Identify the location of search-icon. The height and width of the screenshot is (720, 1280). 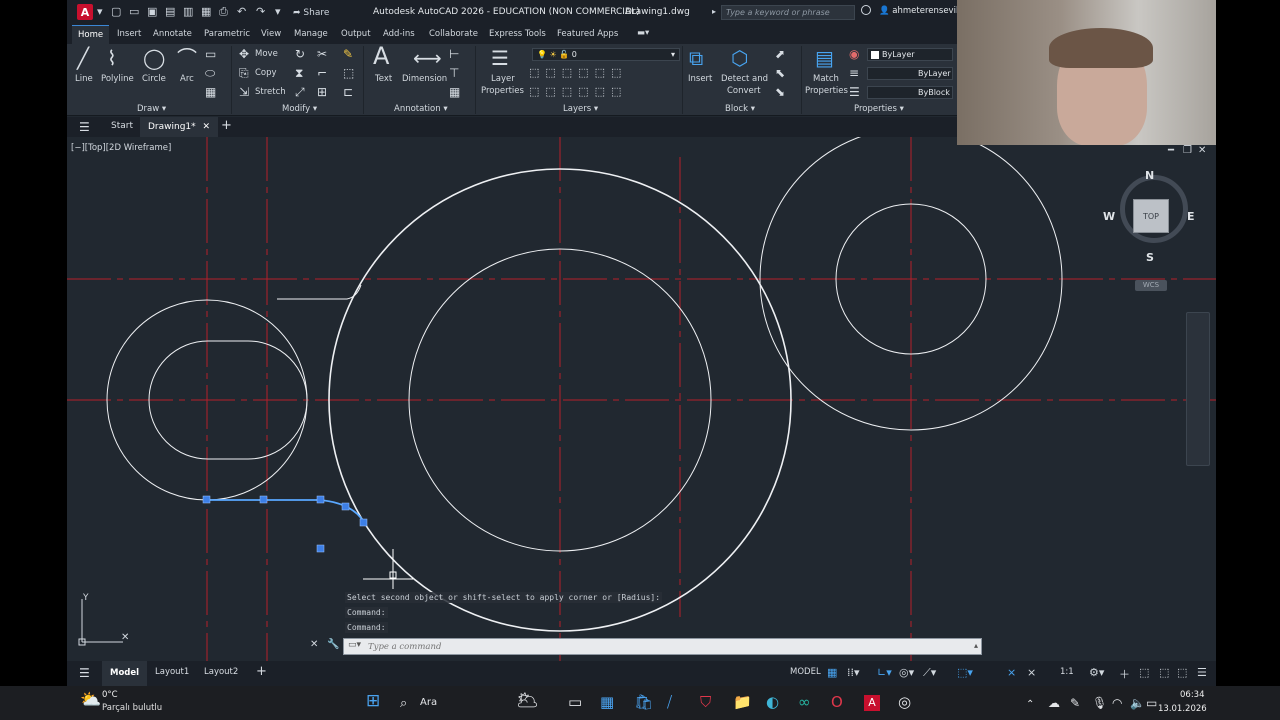
(866, 10).